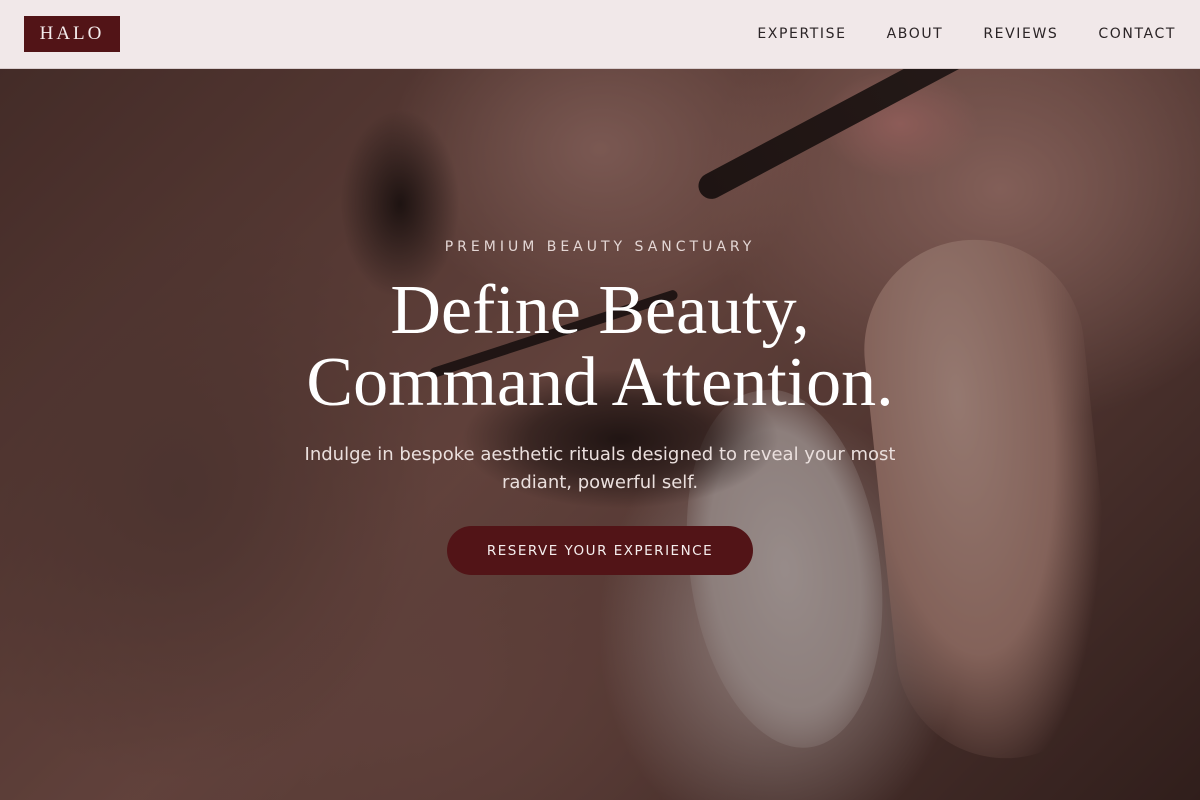 This screenshot has height=800, width=1200. I want to click on site-header: HALO EXPERTISE ABOUT REVIEWS CONTACT, so click(600, 34).